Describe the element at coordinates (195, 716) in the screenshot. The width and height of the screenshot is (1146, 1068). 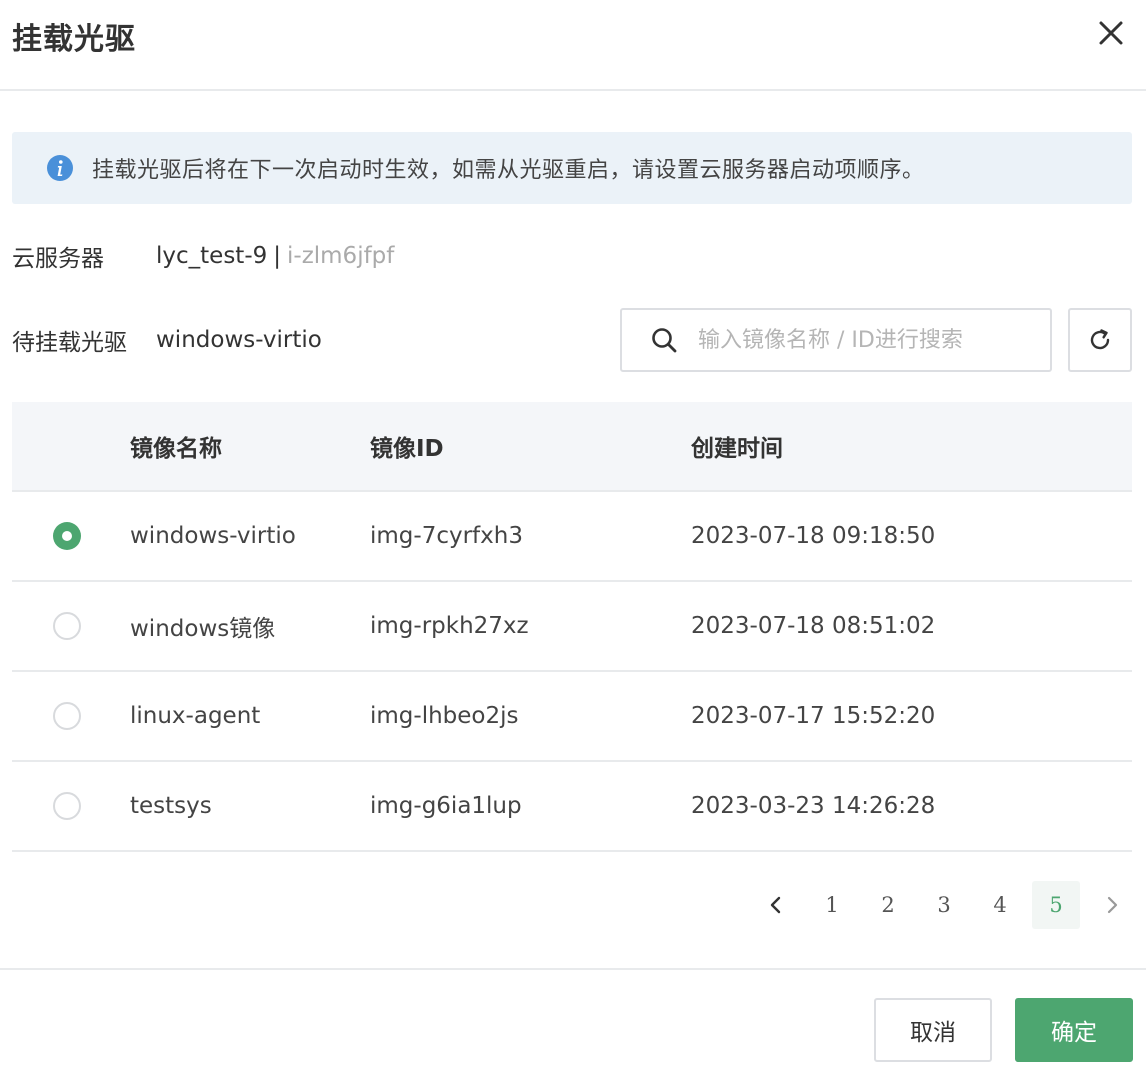
I see `image-name: linux-agent` at that location.